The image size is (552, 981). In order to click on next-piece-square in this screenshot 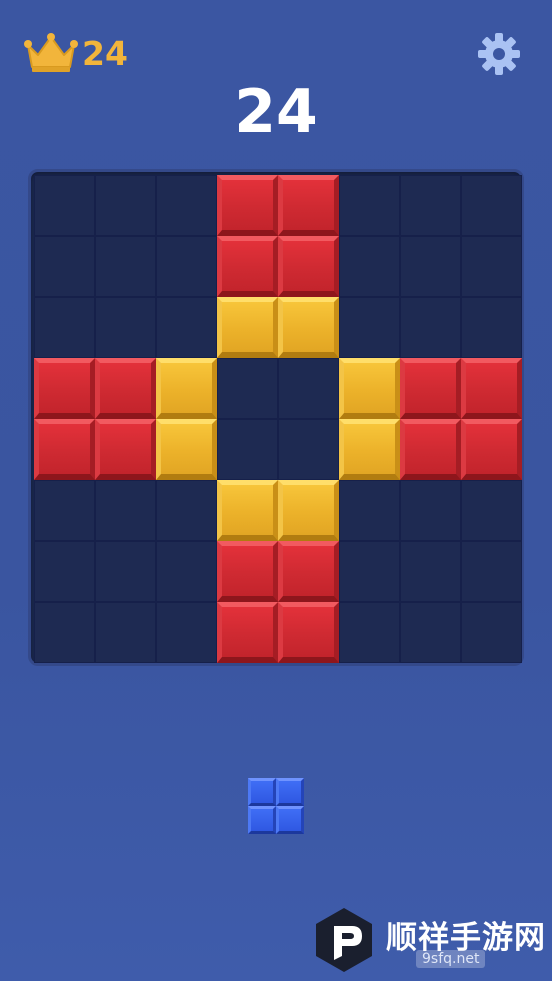, I will do `click(276, 806)`.